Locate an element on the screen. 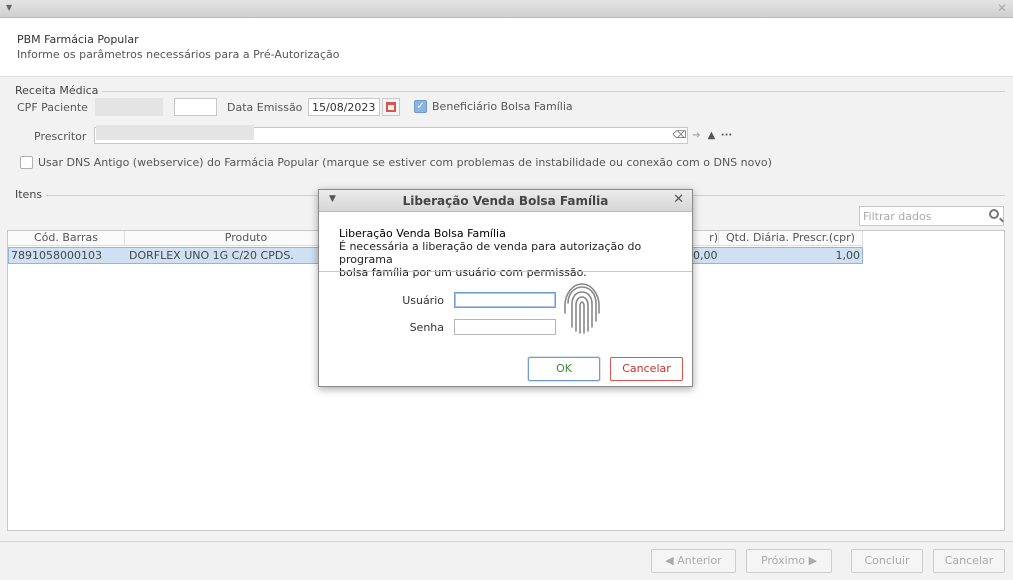  ok-button: OK is located at coordinates (564, 369).